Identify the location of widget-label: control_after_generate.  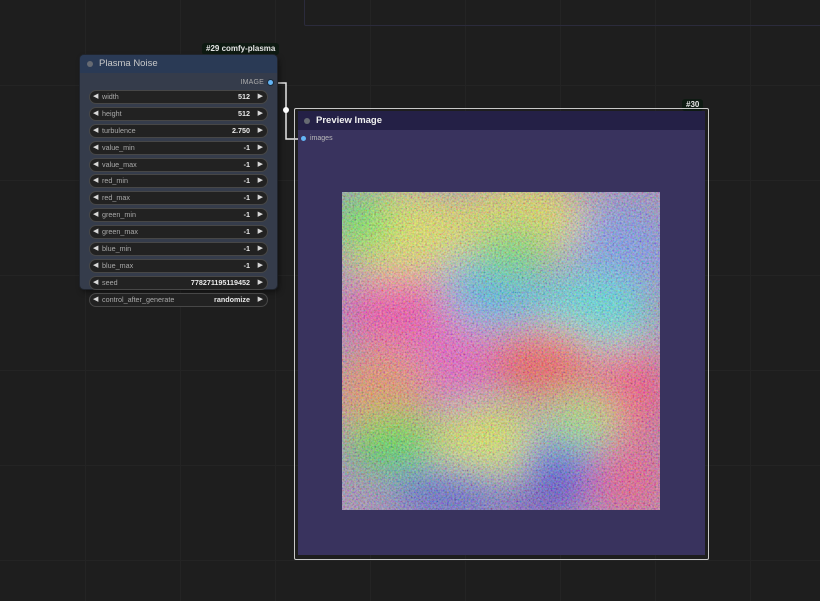
(138, 299).